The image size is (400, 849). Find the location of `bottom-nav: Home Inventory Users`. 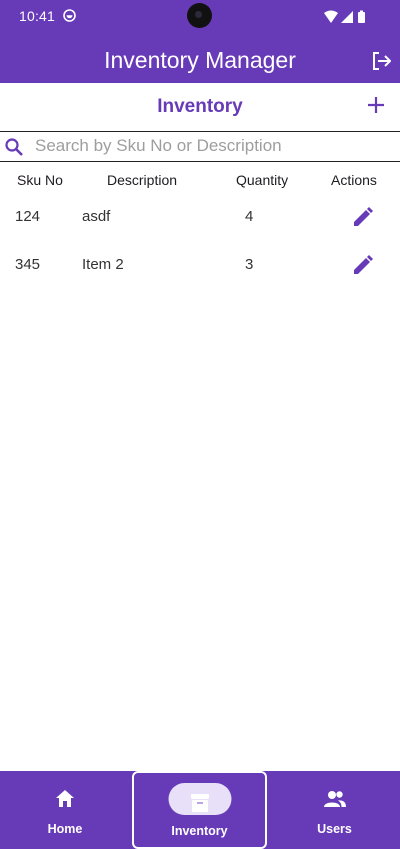

bottom-nav: Home Inventory Users is located at coordinates (200, 810).